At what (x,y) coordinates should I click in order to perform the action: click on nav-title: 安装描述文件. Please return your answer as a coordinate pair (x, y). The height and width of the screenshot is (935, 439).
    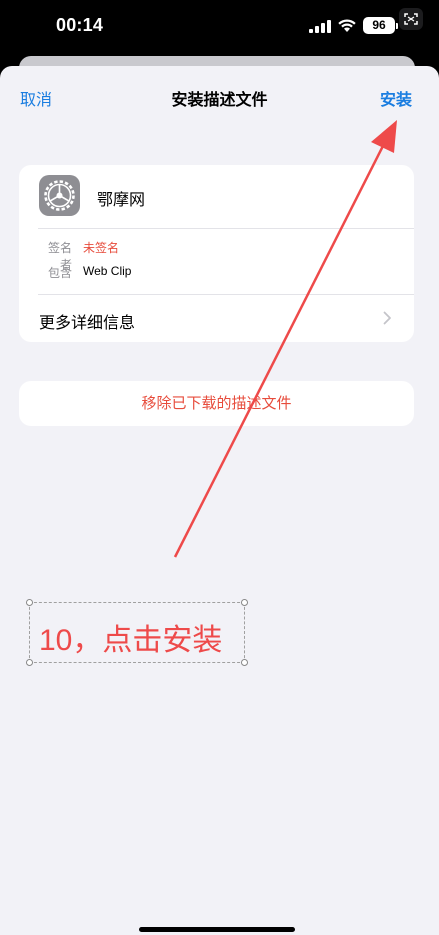
    Looking at the image, I should click on (219, 100).